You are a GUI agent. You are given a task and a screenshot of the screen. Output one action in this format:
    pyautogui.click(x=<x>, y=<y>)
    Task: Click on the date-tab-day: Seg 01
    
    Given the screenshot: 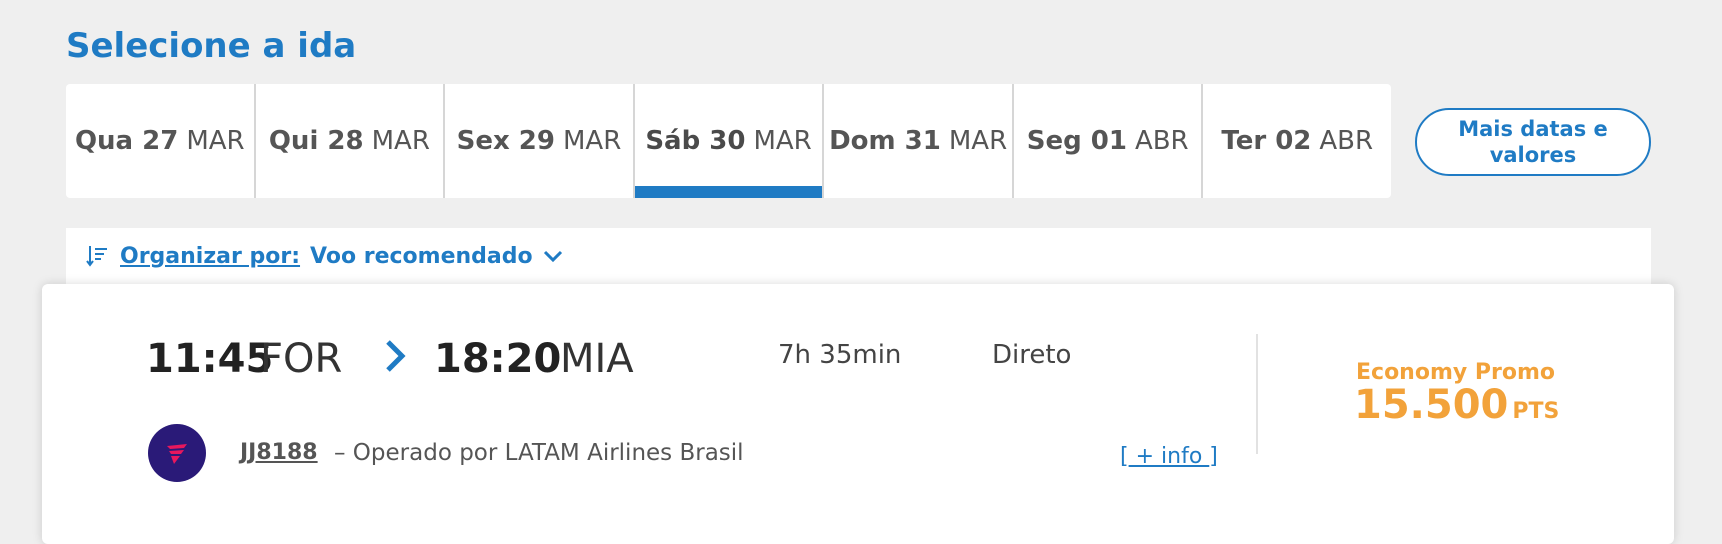 What is the action you would take?
    pyautogui.click(x=1076, y=141)
    